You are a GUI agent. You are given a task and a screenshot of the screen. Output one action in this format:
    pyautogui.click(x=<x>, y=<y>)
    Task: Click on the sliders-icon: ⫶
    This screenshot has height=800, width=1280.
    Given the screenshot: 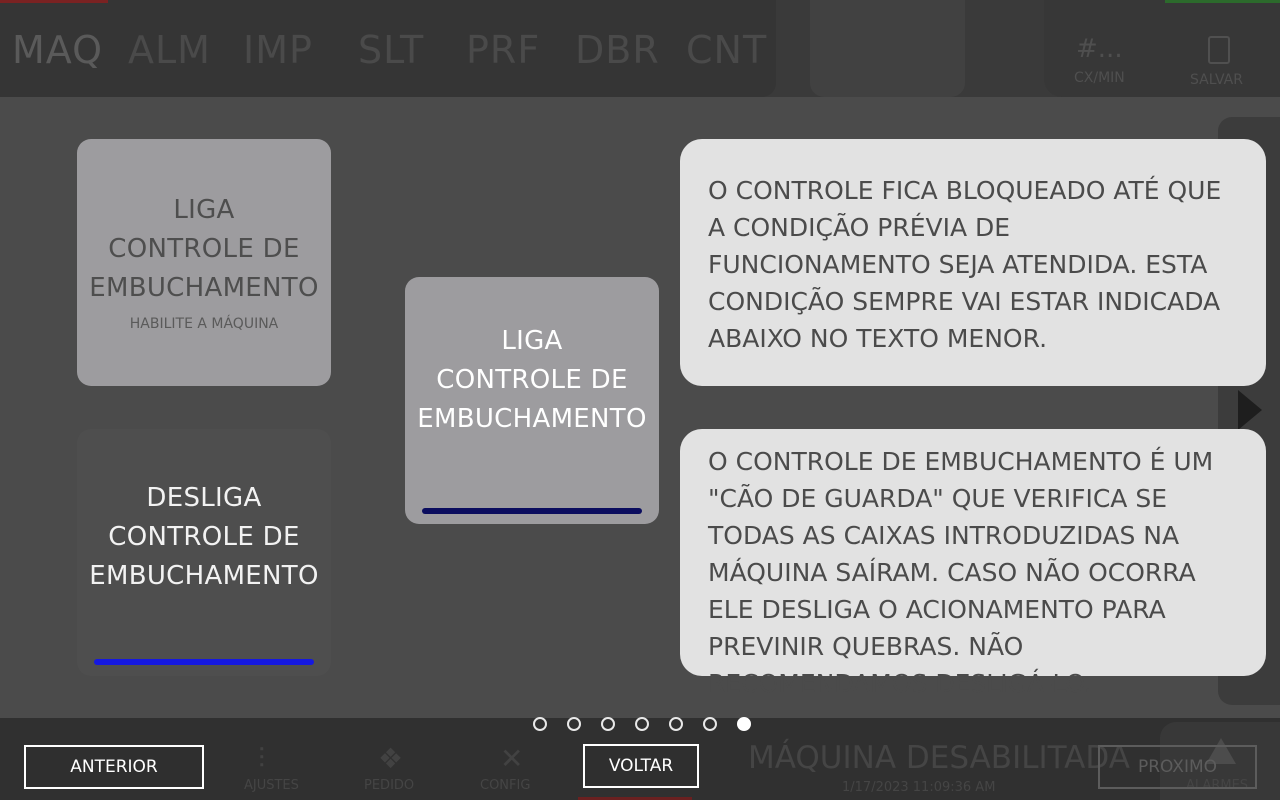 What is the action you would take?
    pyautogui.click(x=262, y=758)
    